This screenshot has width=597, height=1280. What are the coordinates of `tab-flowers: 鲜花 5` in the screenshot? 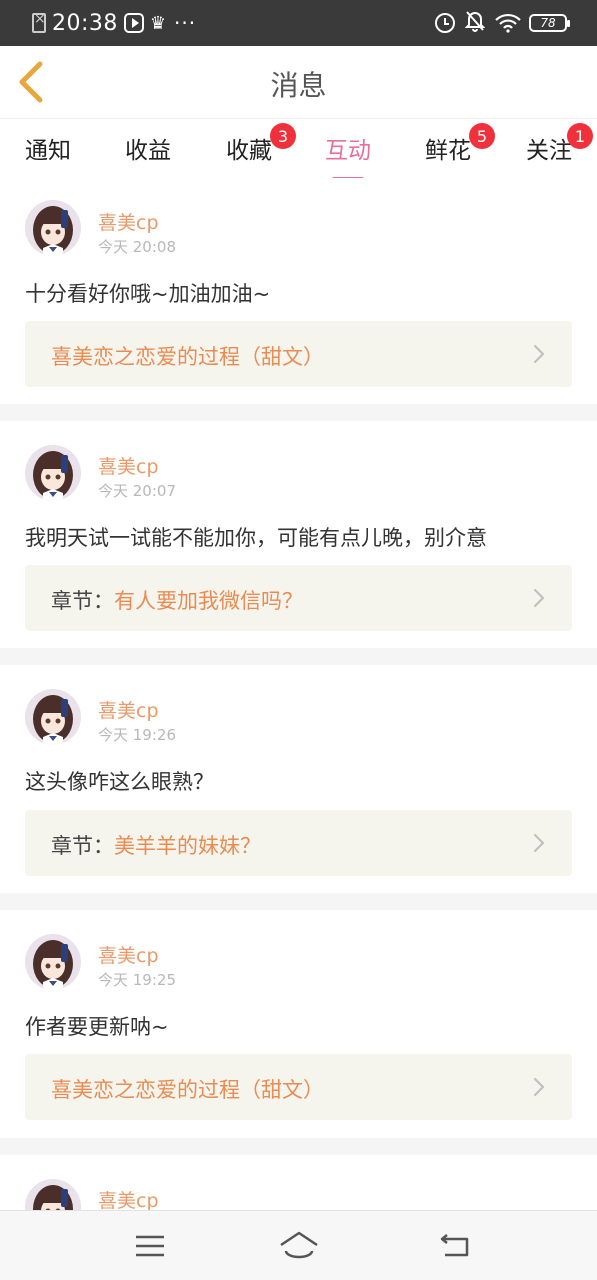 It's located at (451, 144).